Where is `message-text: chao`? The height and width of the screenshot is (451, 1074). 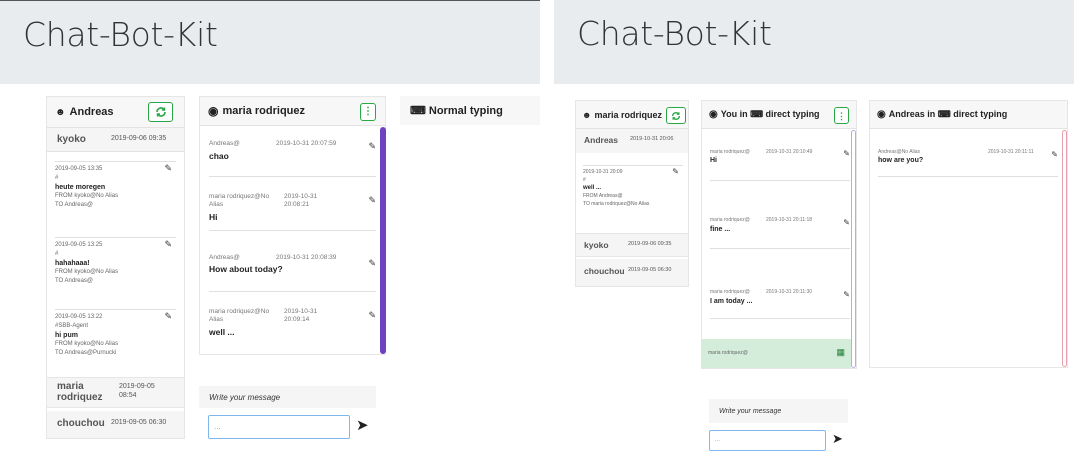 message-text: chao is located at coordinates (219, 156).